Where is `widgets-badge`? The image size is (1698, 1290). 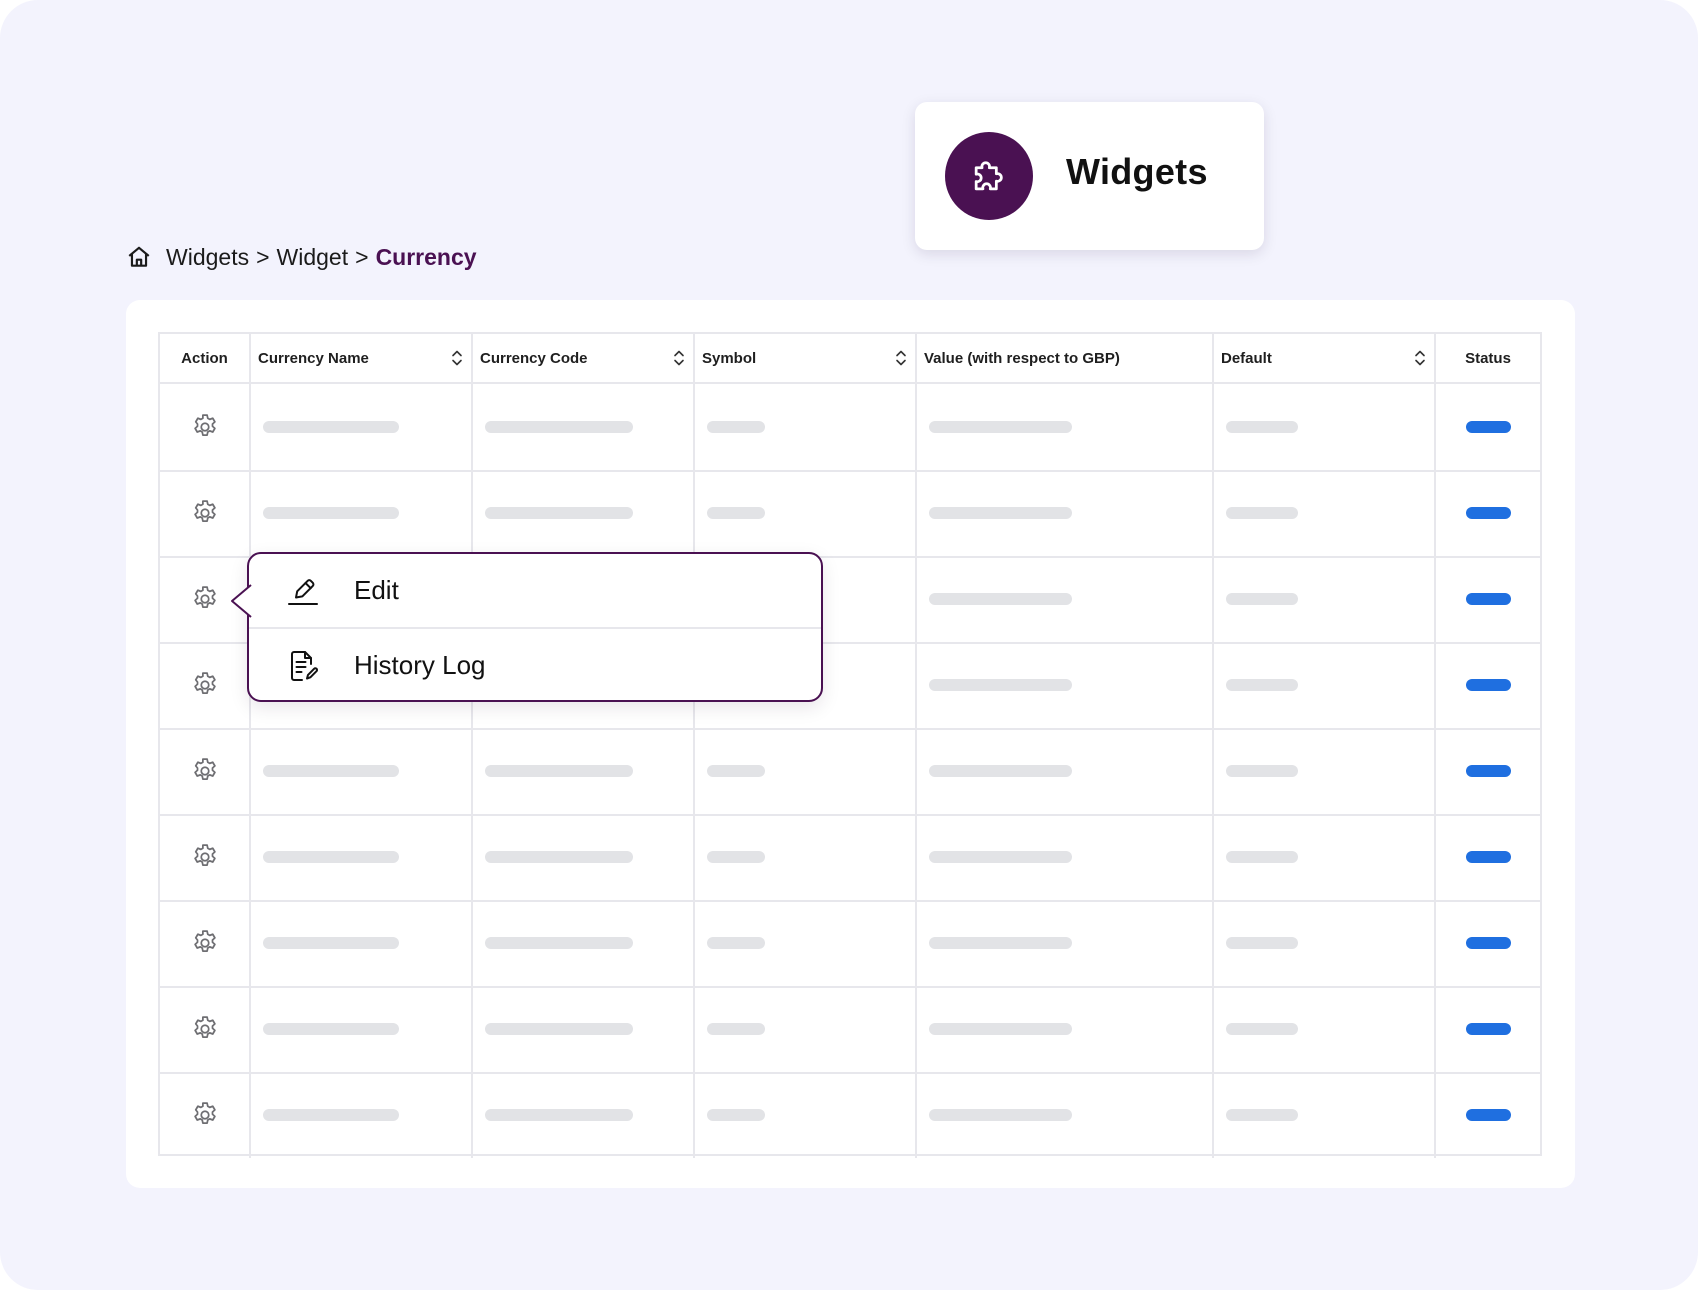 widgets-badge is located at coordinates (989, 176).